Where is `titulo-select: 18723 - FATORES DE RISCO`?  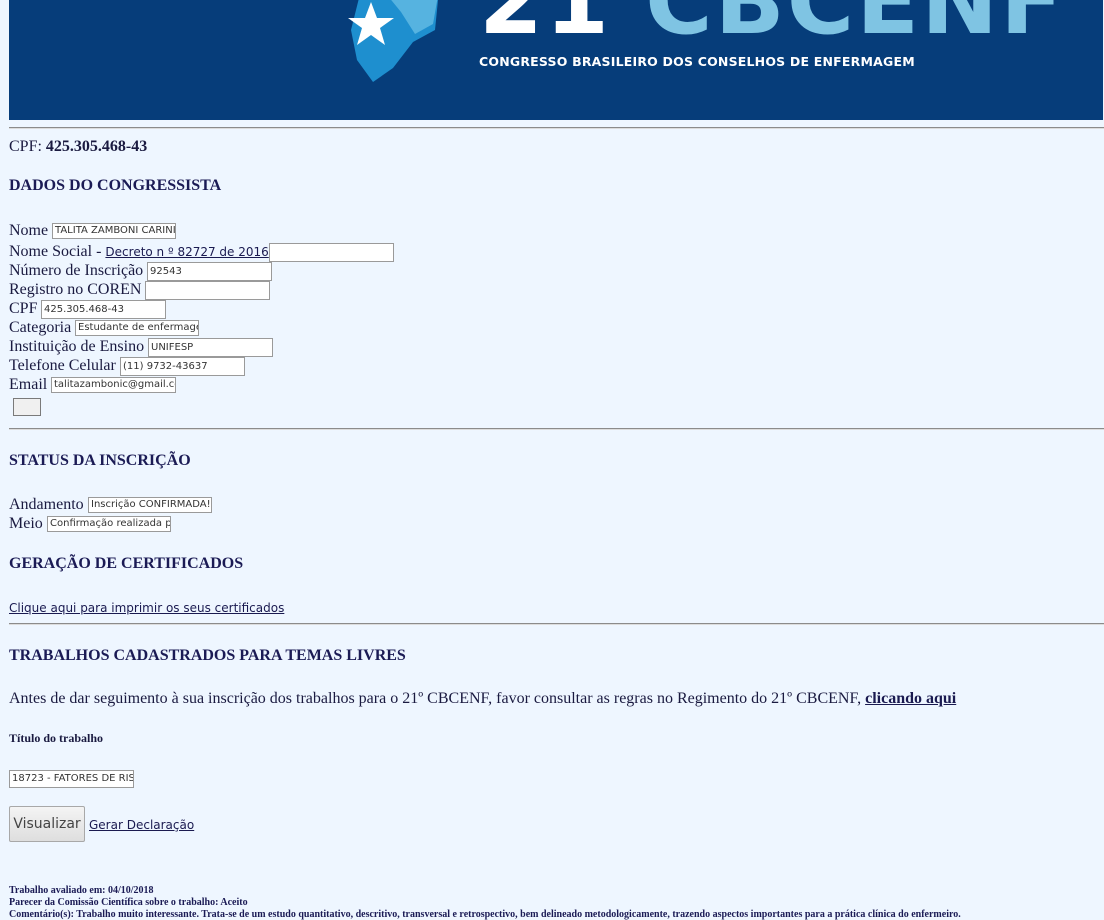
titulo-select: 18723 - FATORES DE RISCO is located at coordinates (71, 779).